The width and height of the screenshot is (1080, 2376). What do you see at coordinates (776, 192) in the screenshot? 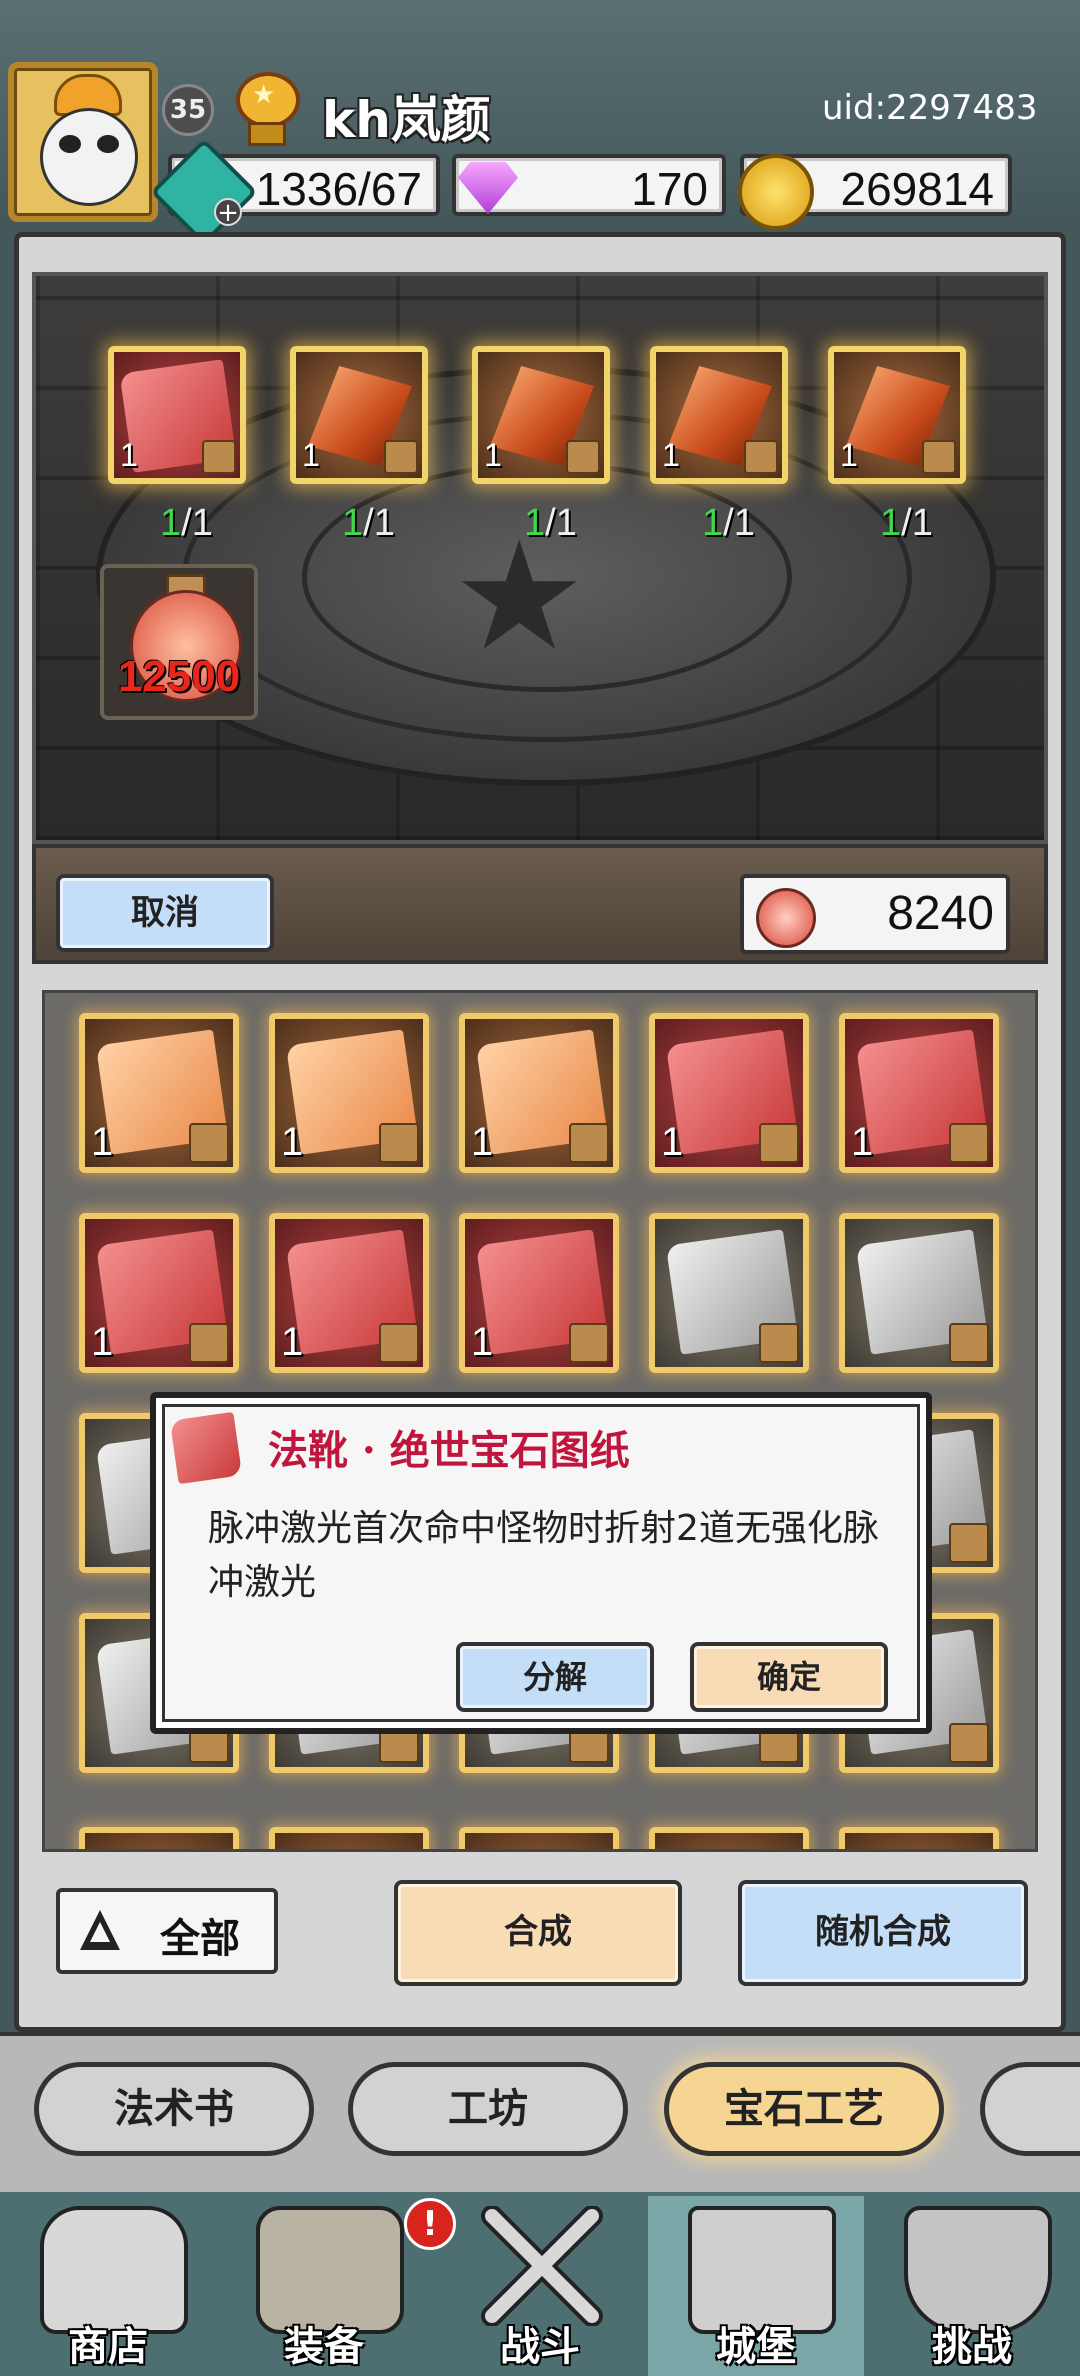
I see `gold-coin-icon` at bounding box center [776, 192].